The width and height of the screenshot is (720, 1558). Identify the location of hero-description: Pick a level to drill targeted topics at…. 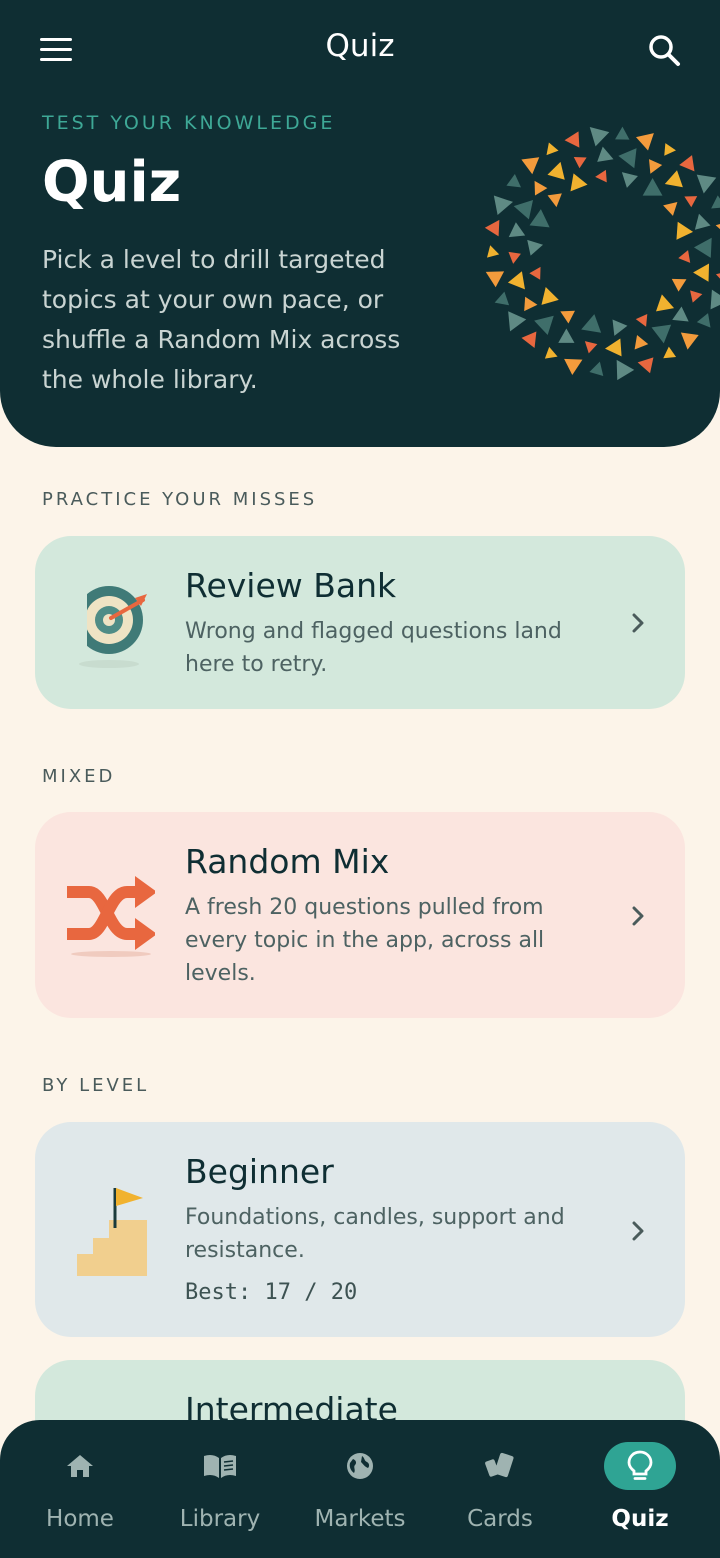
(221, 319).